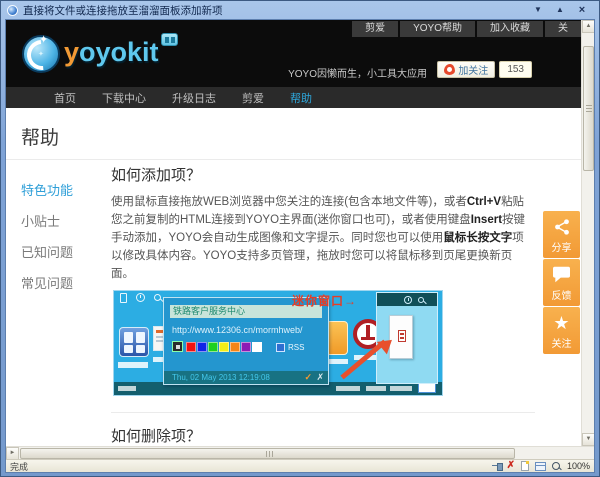  I want to click on yoyokit-logo: ✦ ✦ yoyokit, so click(100, 53).